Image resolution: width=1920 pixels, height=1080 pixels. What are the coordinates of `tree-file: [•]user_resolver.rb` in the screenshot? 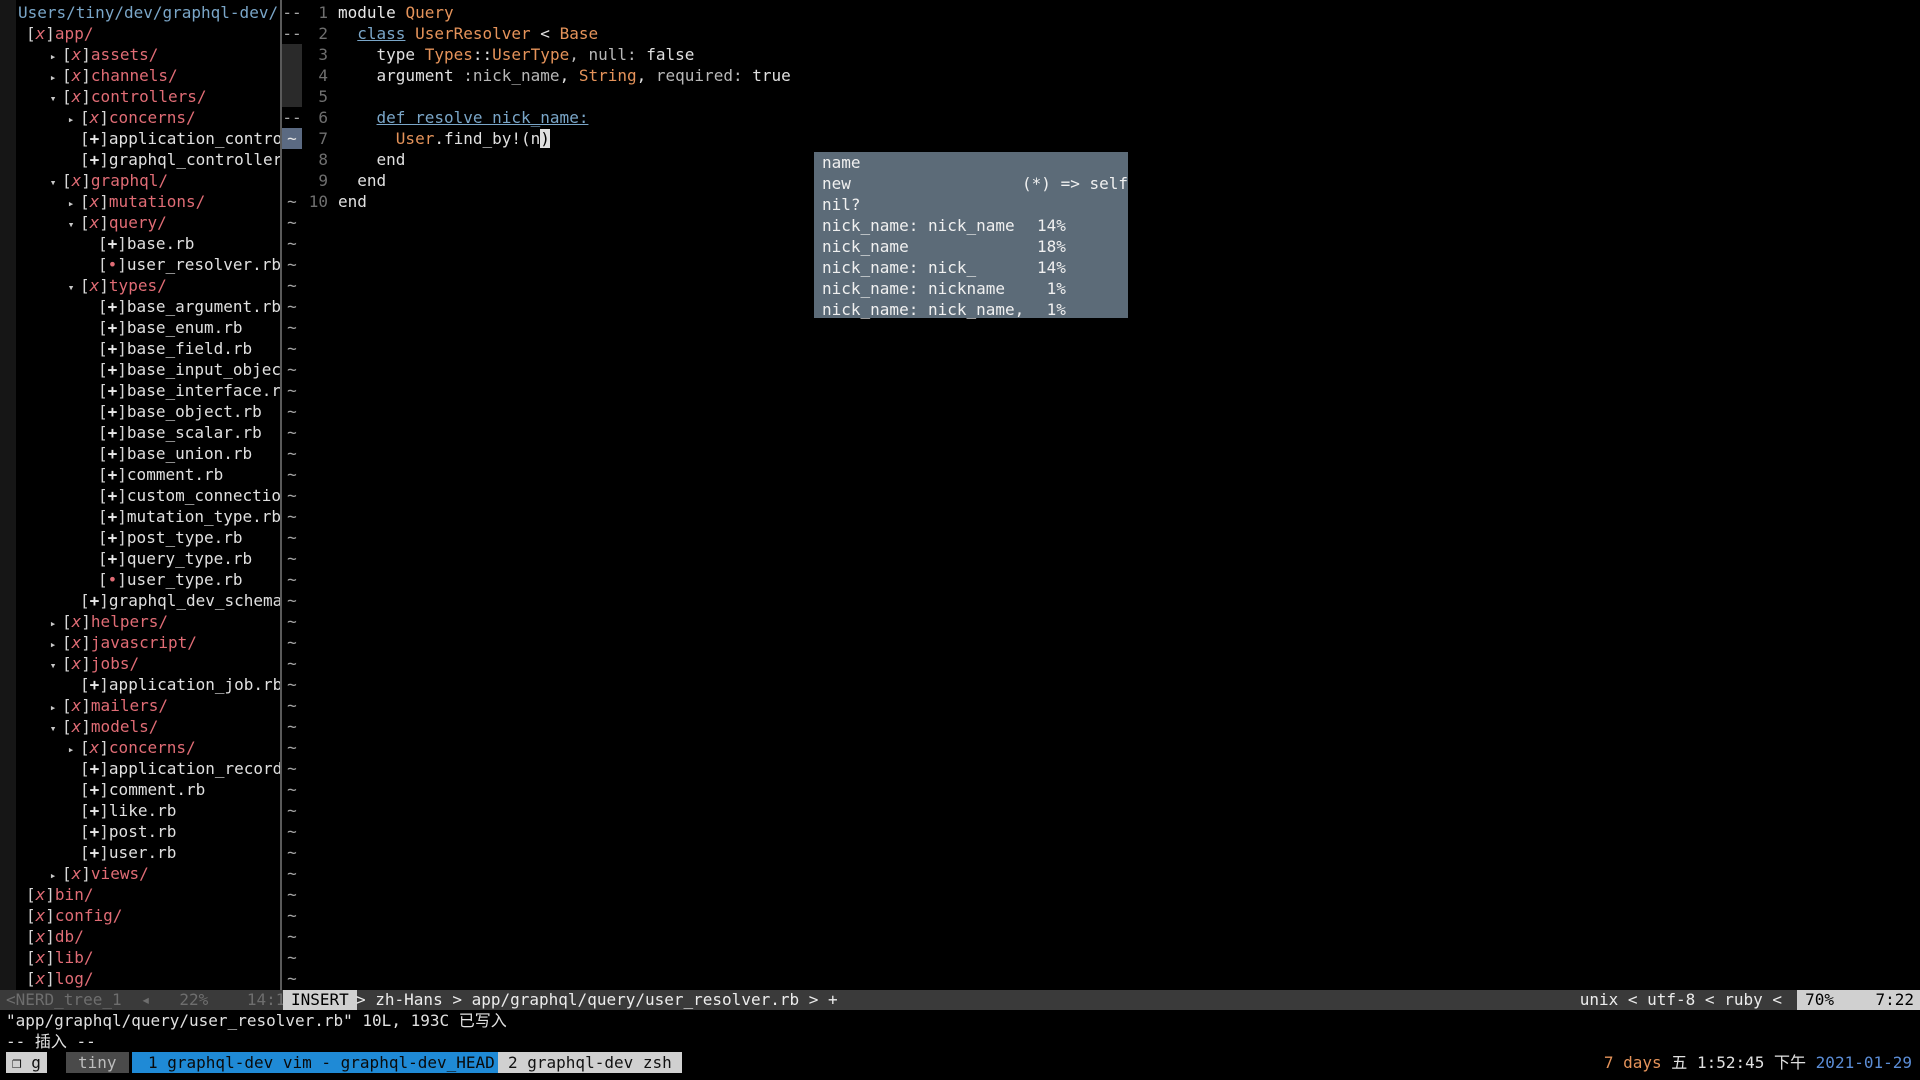 It's located at (149, 264).